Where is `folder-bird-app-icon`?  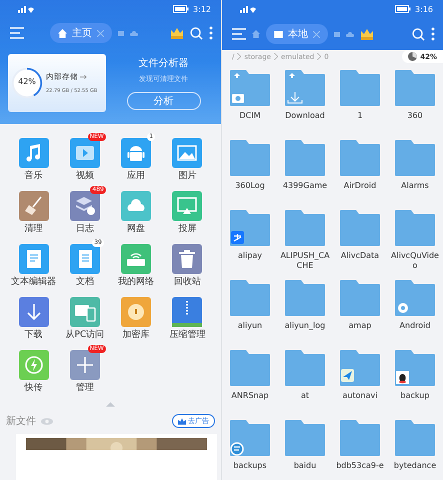 folder-bird-app-icon is located at coordinates (415, 368).